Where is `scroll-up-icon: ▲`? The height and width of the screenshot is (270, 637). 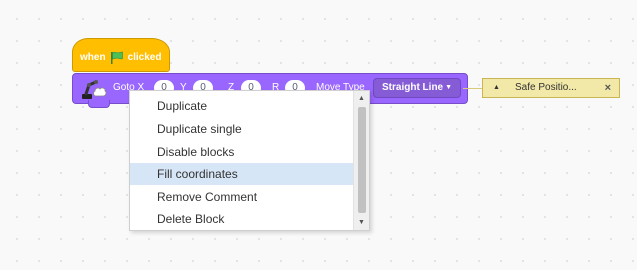
scroll-up-icon: ▲ is located at coordinates (361, 98).